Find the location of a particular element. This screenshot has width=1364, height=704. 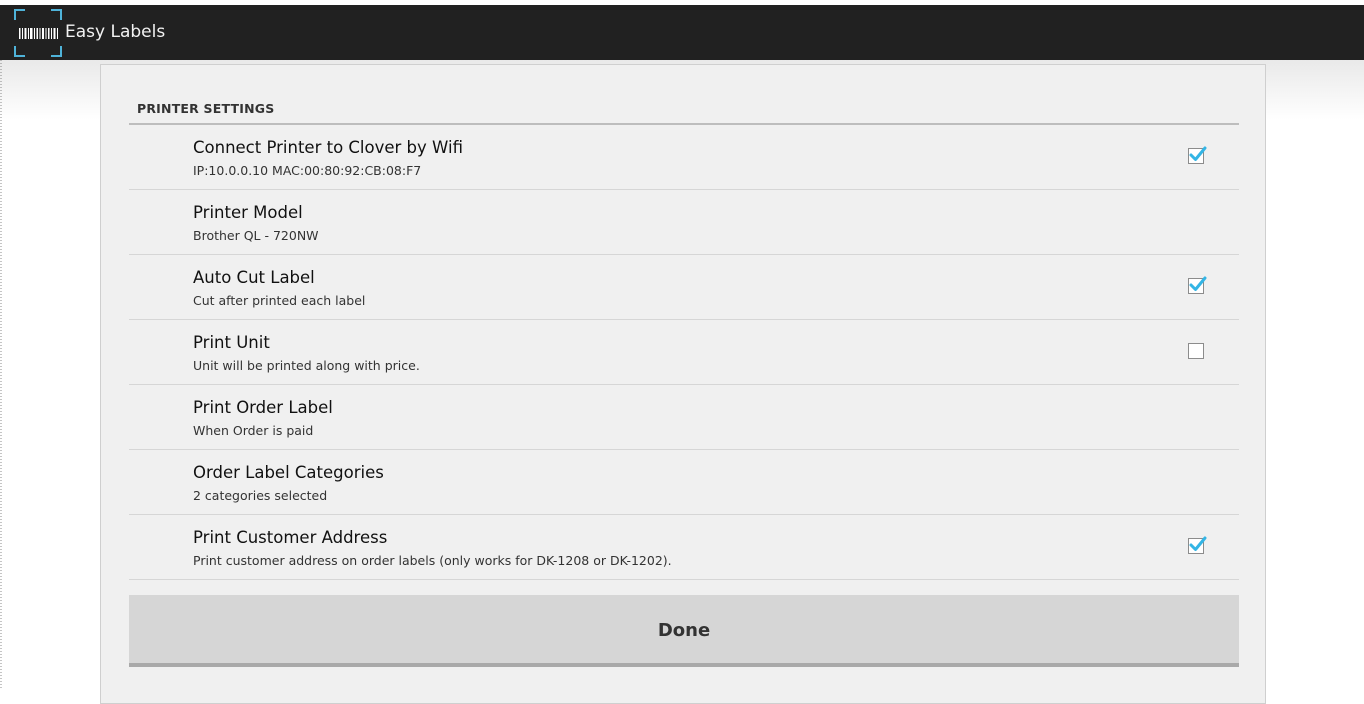

checkbox-print-unit is located at coordinates (1196, 351).